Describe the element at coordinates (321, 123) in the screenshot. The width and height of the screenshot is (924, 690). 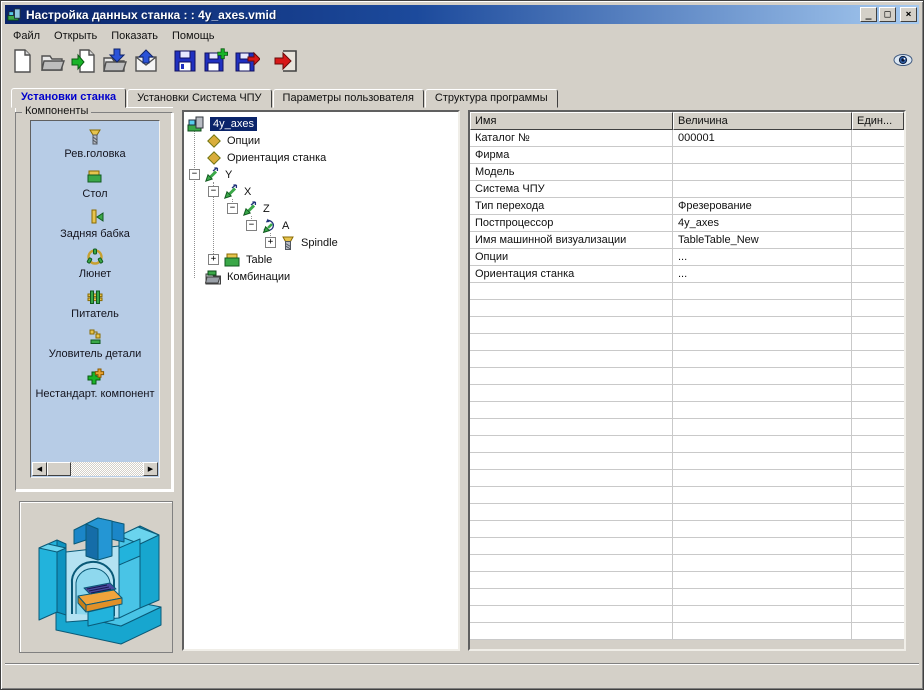
I see `tree-item-4y-axes: 4y_axes` at that location.